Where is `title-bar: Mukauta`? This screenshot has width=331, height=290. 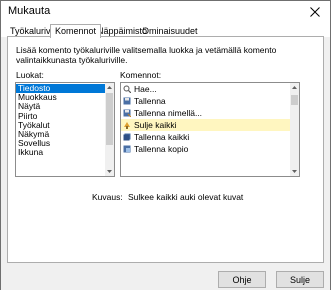
title-bar: Mukauta is located at coordinates (165, 12).